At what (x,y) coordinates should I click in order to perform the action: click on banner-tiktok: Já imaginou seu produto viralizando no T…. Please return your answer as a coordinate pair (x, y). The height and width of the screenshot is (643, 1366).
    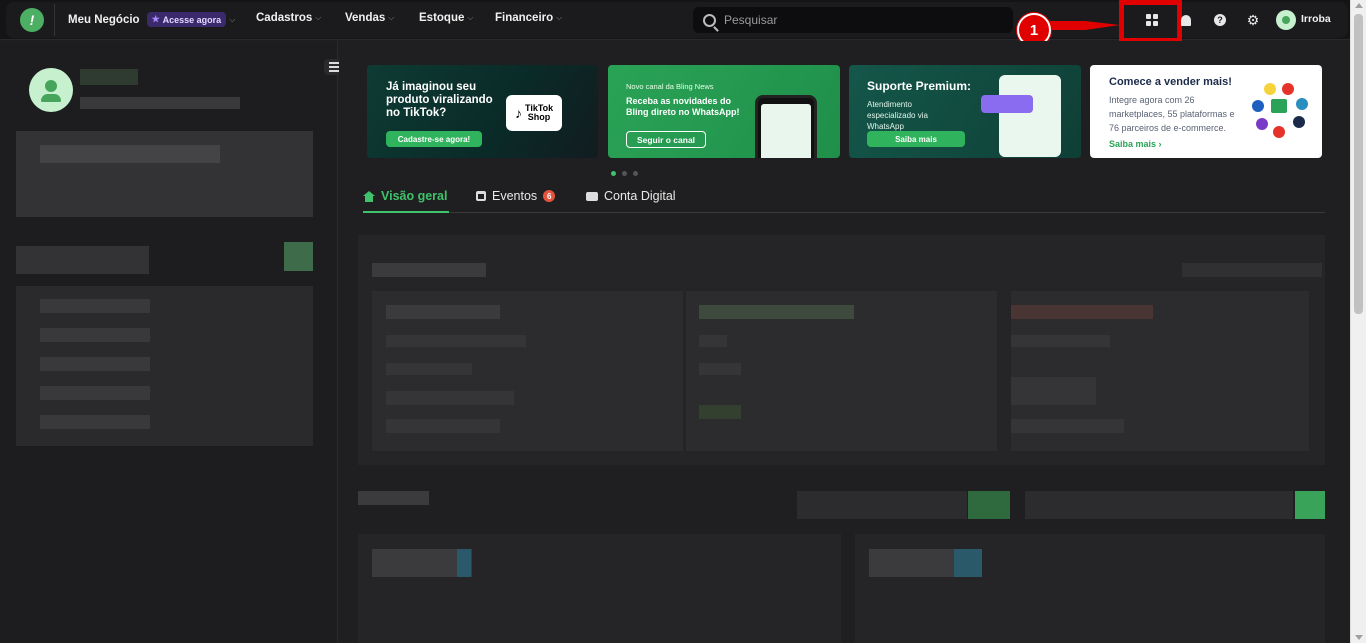
    Looking at the image, I should click on (482, 111).